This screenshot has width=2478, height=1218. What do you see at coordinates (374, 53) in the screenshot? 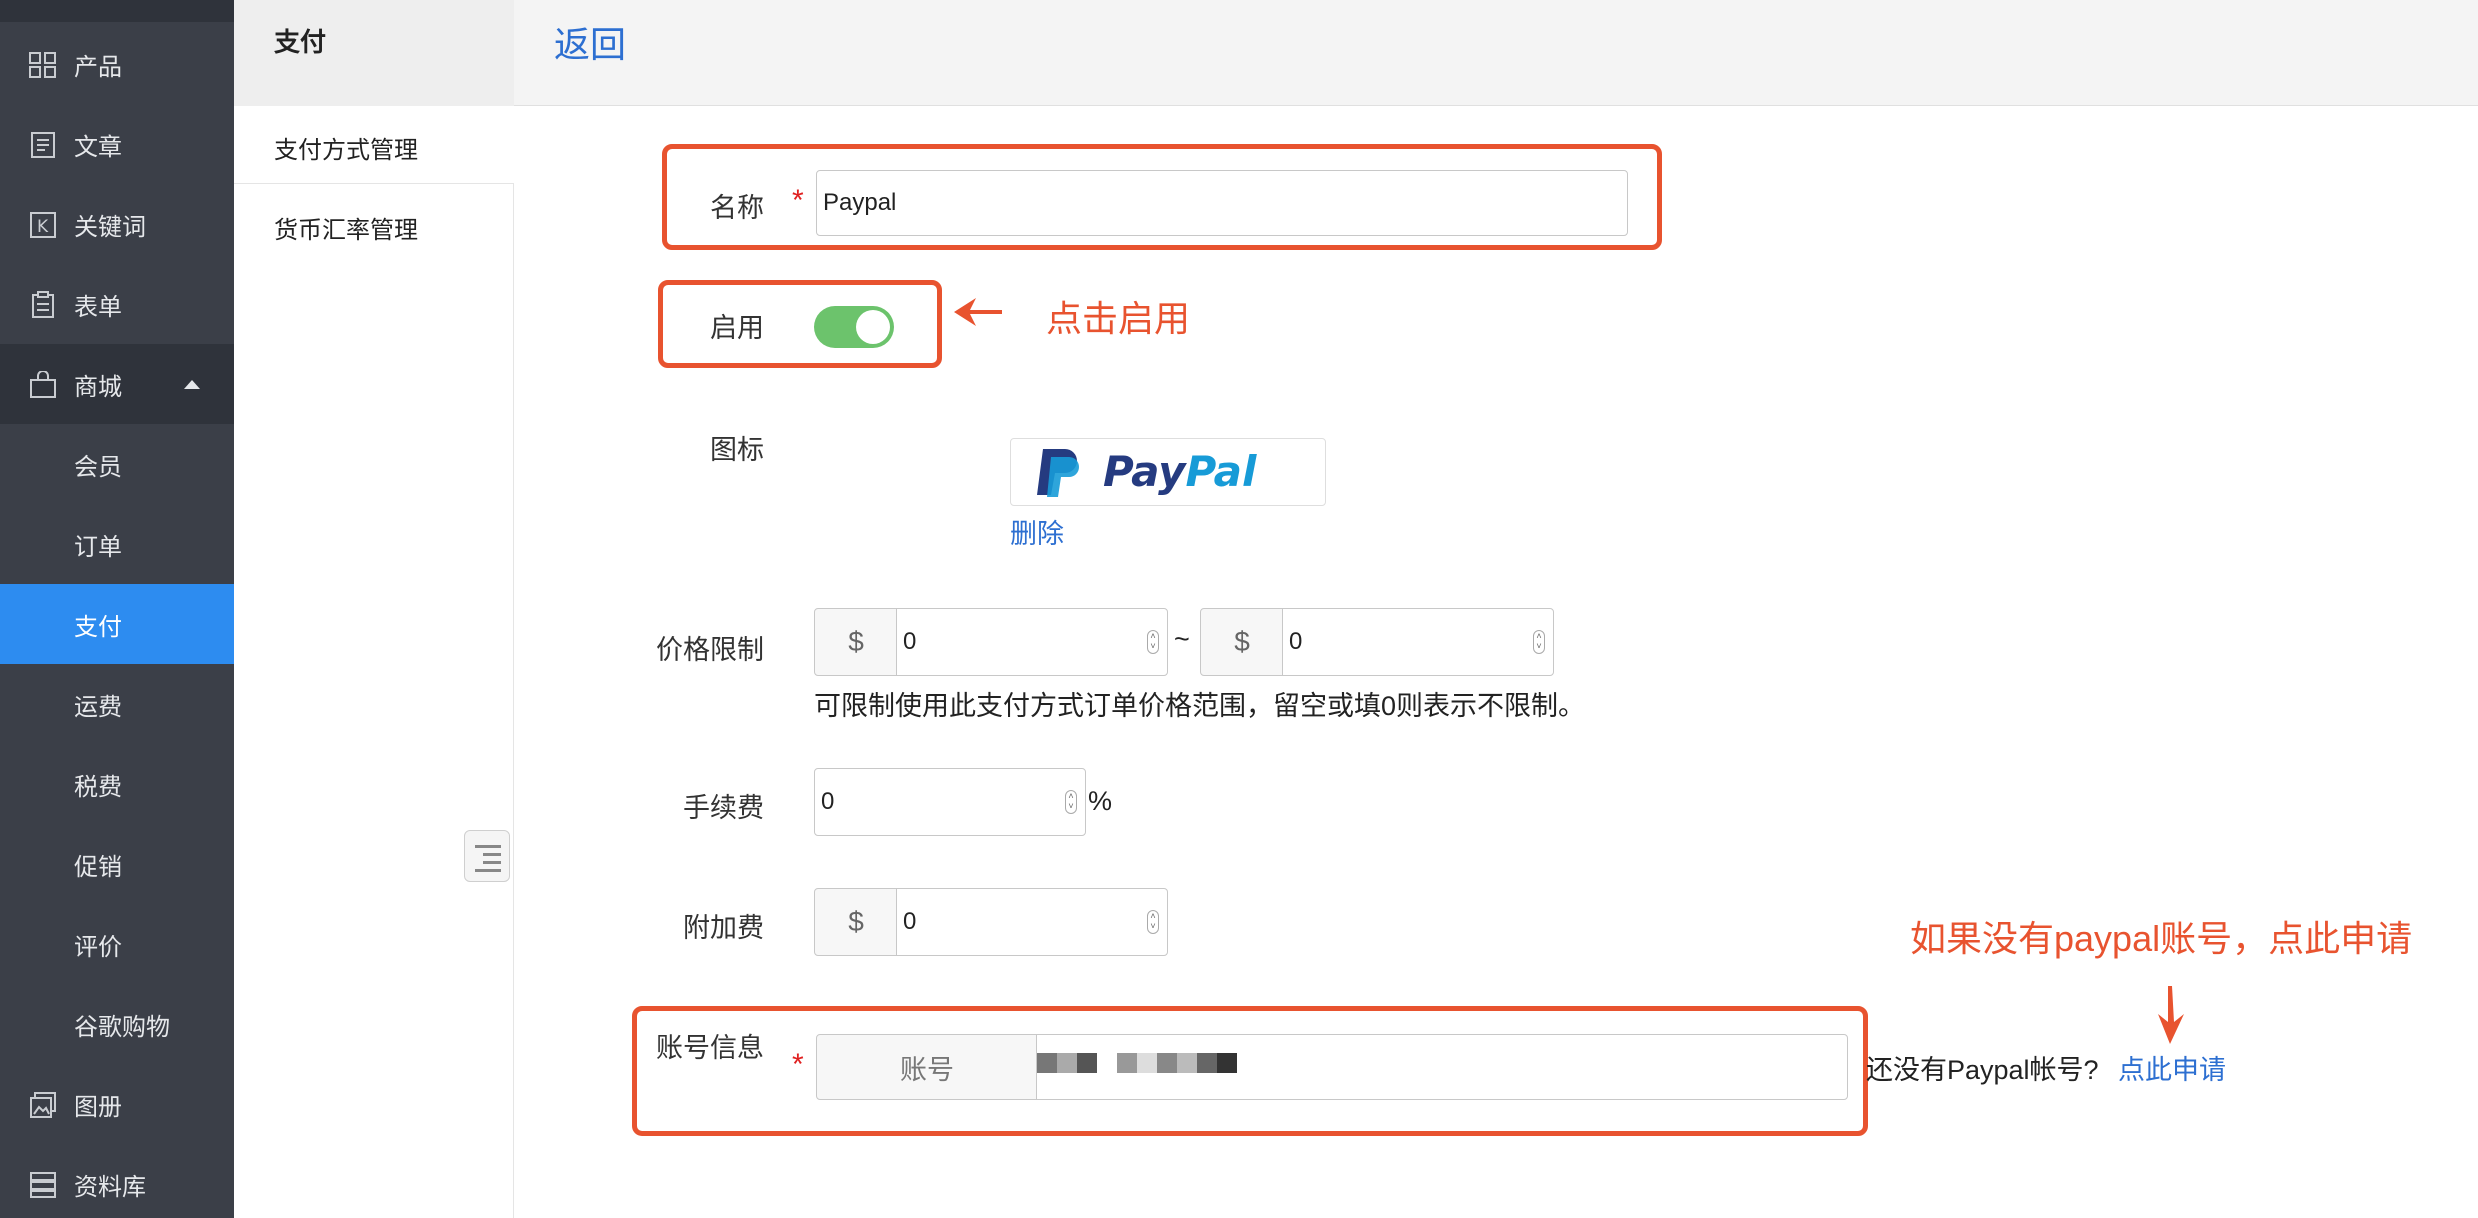
I see `subnav-header: 支付` at bounding box center [374, 53].